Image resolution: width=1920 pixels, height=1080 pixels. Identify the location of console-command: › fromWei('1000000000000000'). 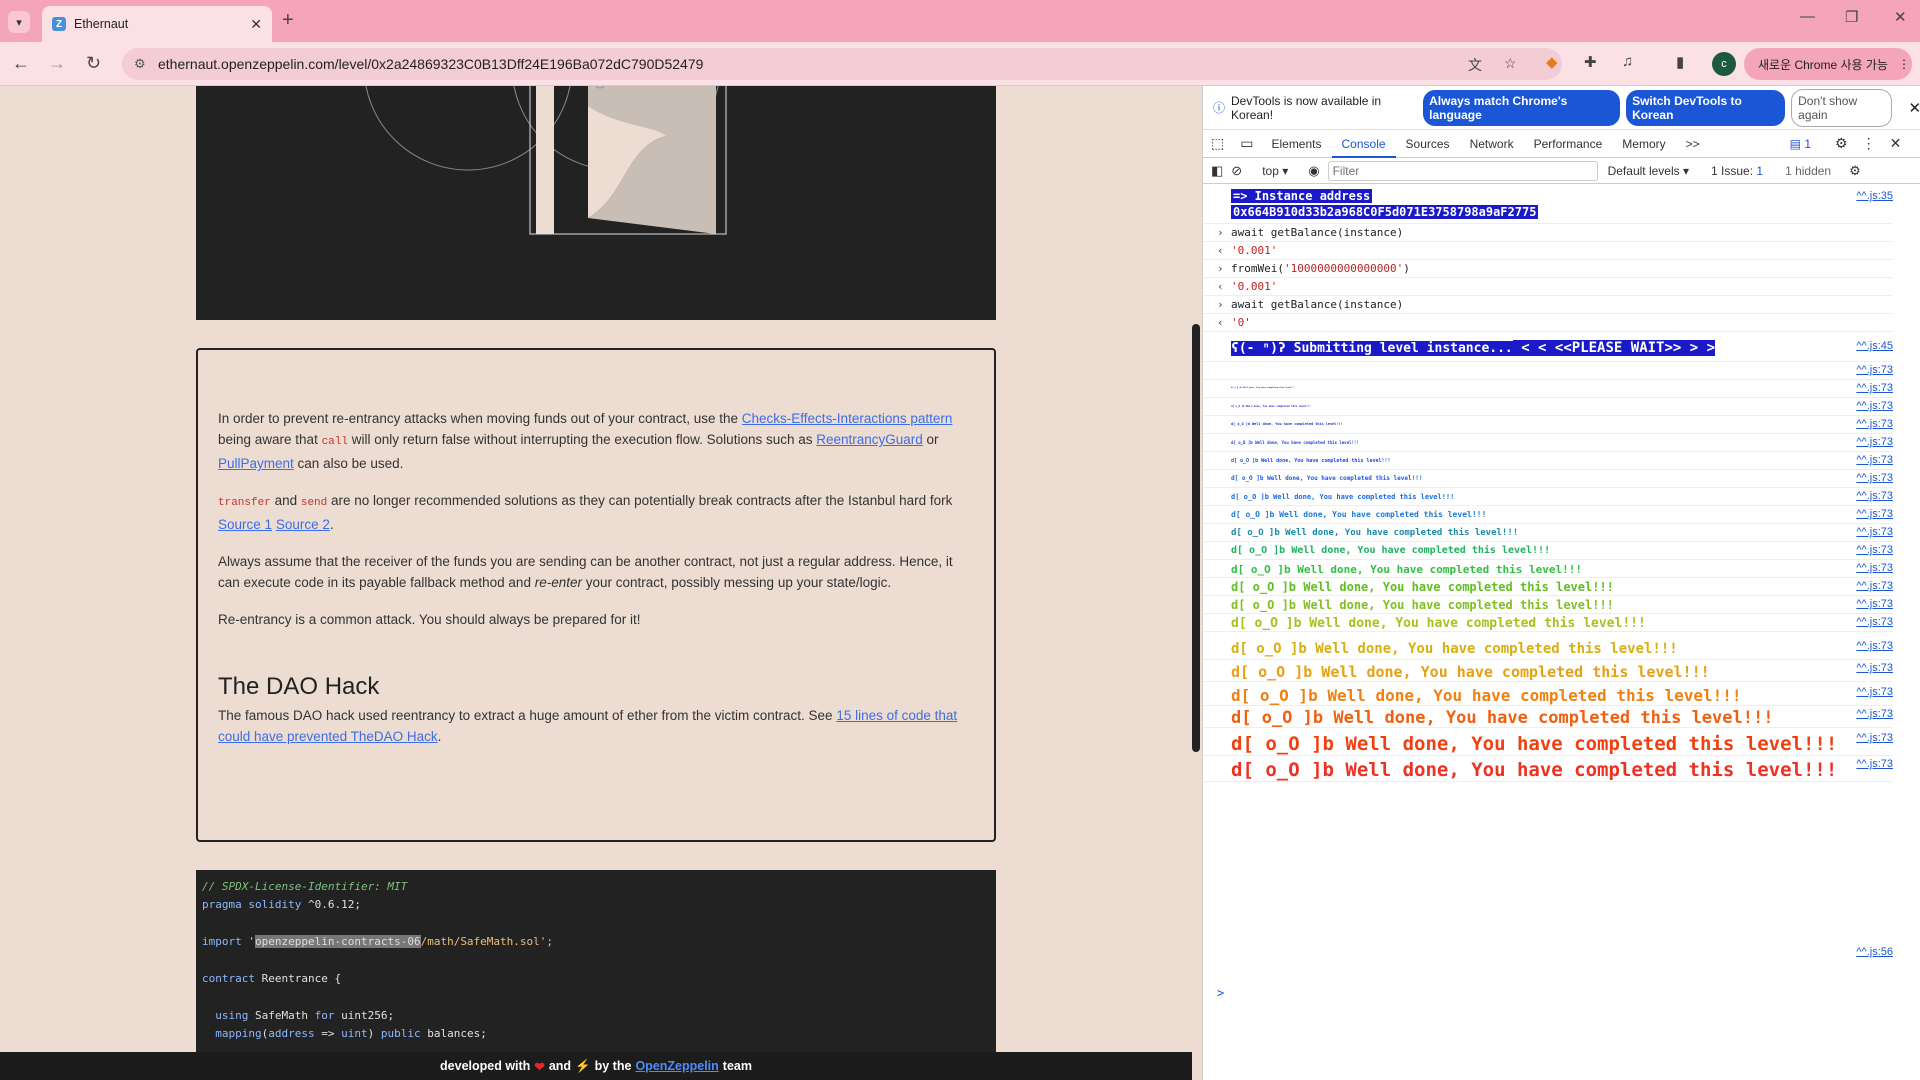
(1548, 269).